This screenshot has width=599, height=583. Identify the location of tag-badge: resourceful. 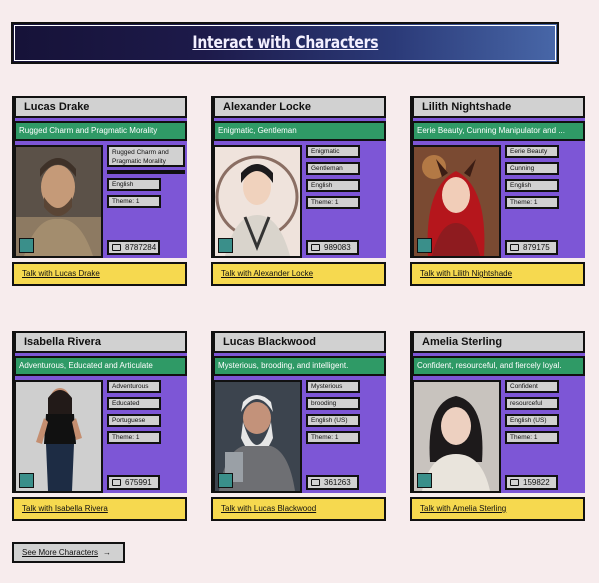
(532, 403).